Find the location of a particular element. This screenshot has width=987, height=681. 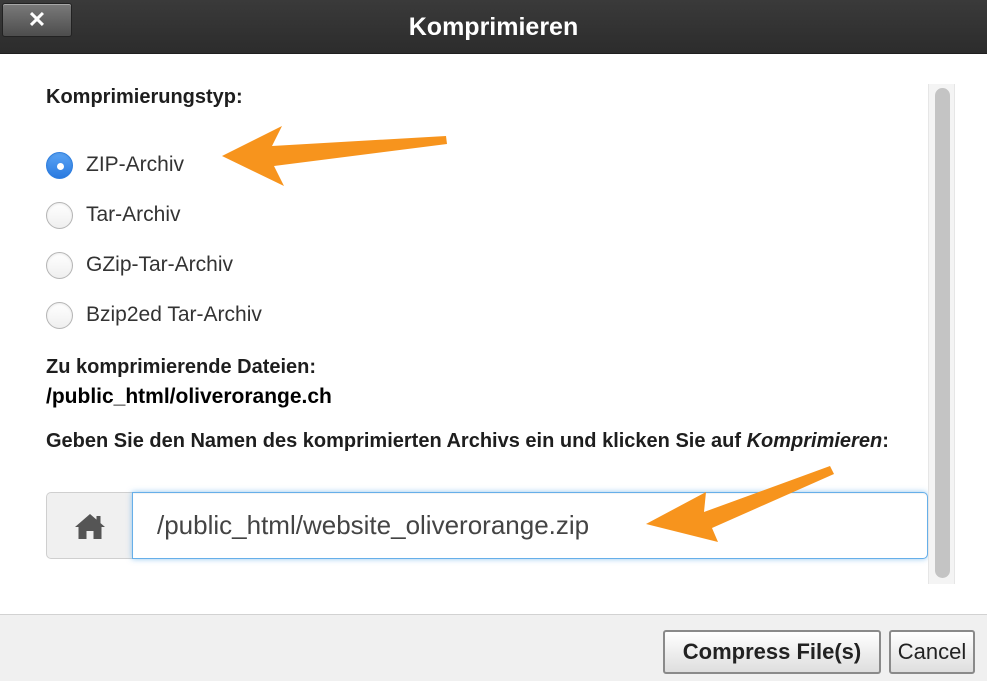

instruction-suffix: : is located at coordinates (885, 441).